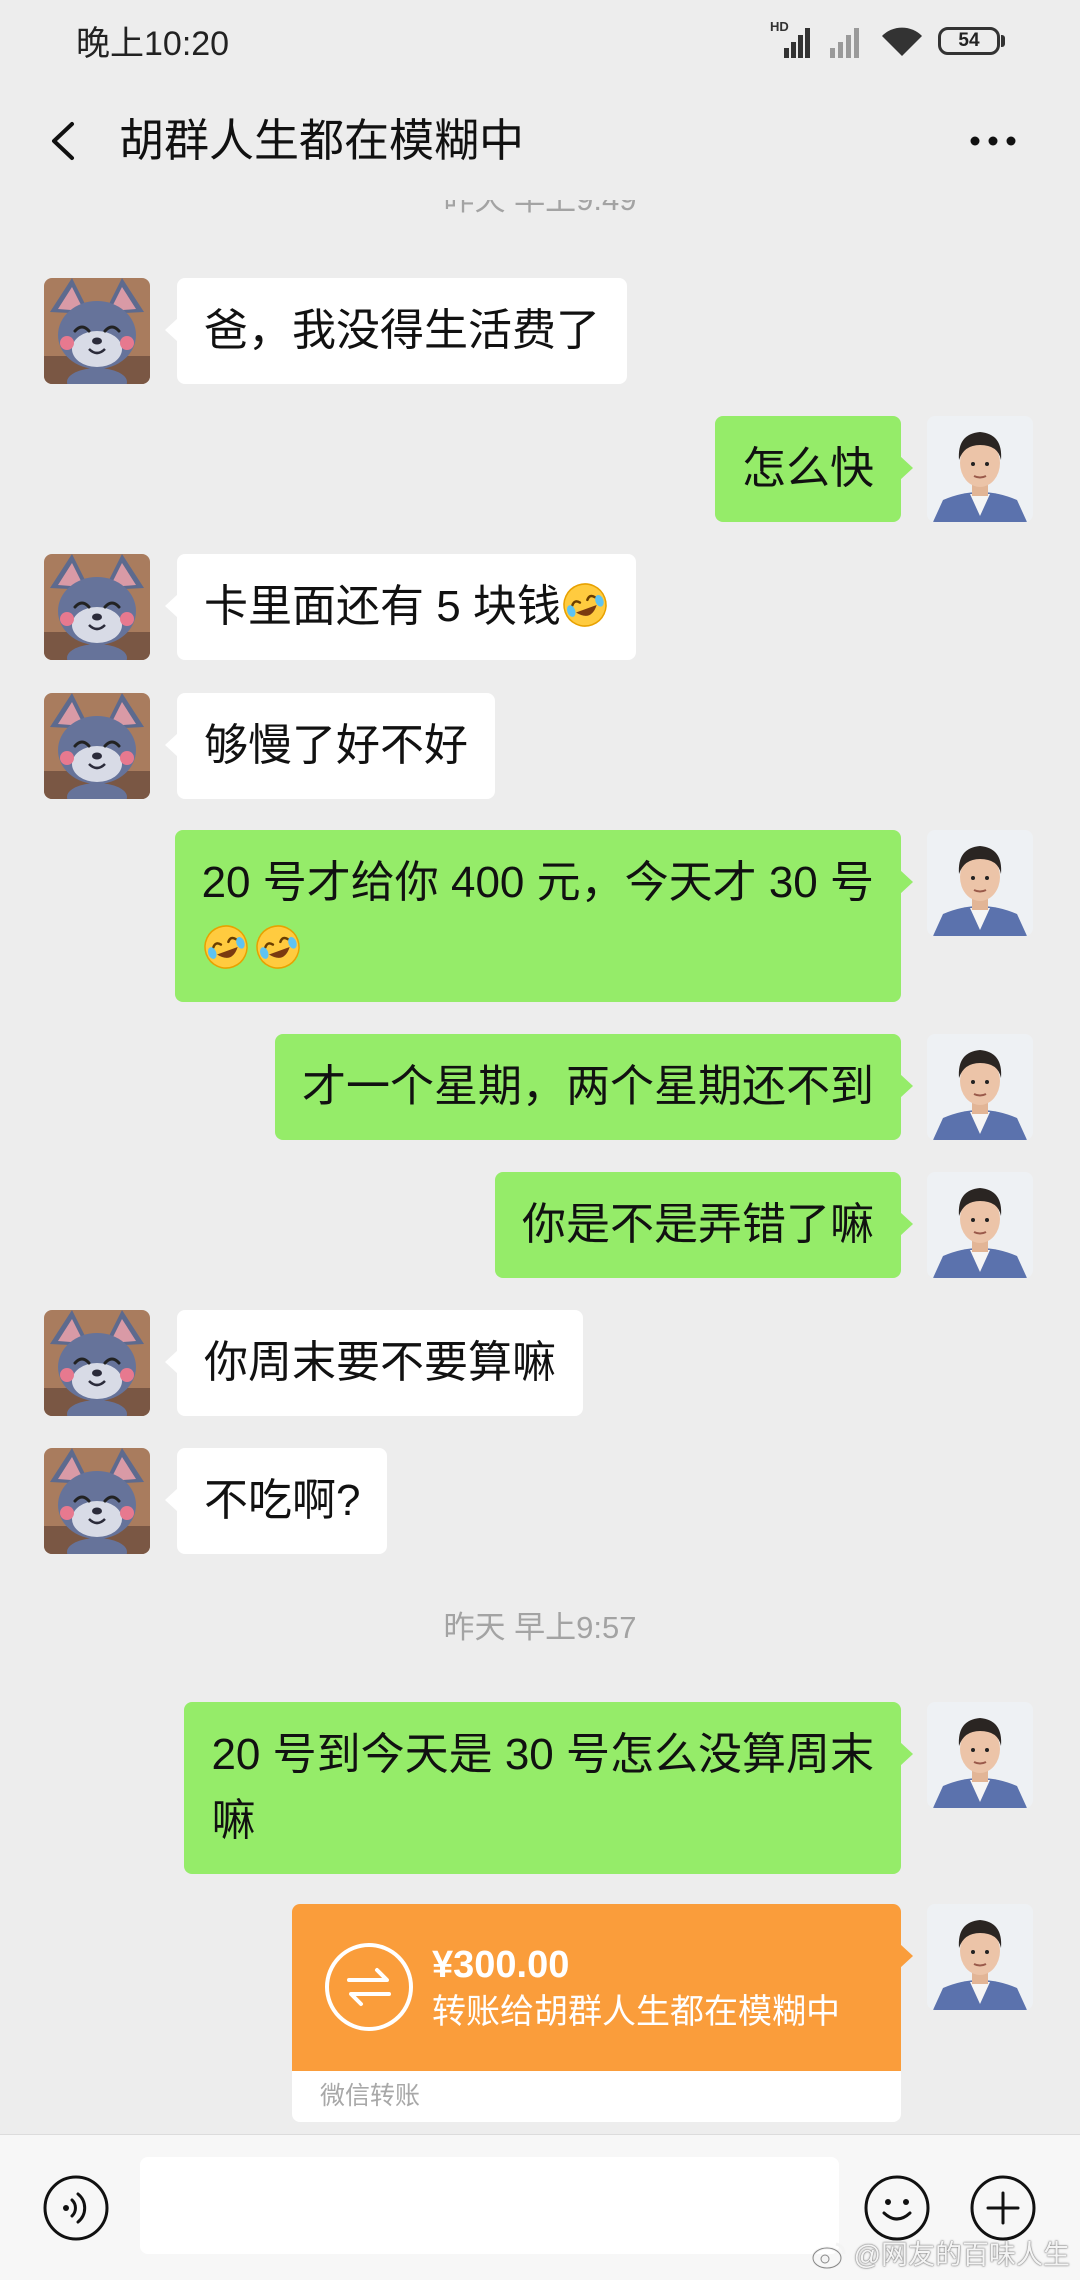 This screenshot has width=1080, height=2280. What do you see at coordinates (961, 2255) in the screenshot?
I see `watermark-text: @网友的百味人生` at bounding box center [961, 2255].